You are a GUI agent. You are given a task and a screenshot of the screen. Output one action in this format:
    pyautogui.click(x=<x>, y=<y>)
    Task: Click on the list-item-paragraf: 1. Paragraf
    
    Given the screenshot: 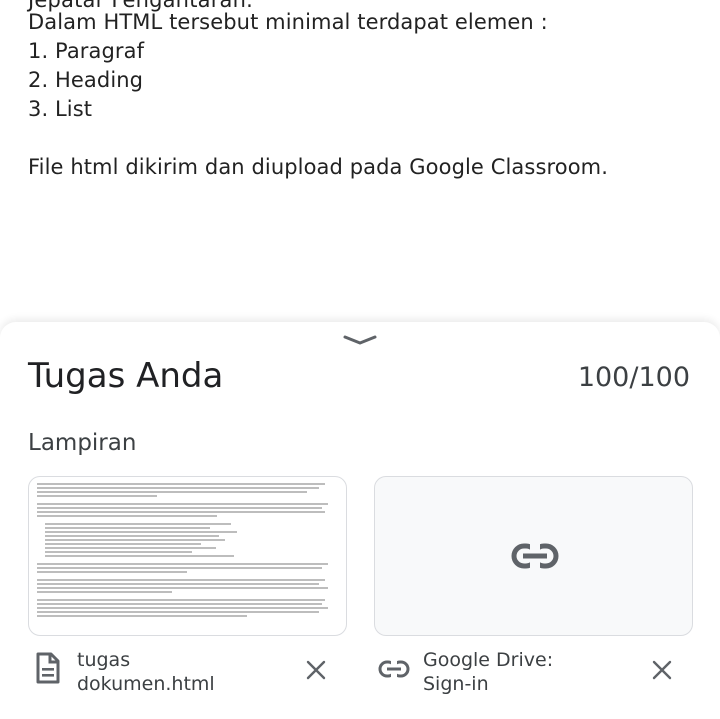 What is the action you would take?
    pyautogui.click(x=86, y=51)
    